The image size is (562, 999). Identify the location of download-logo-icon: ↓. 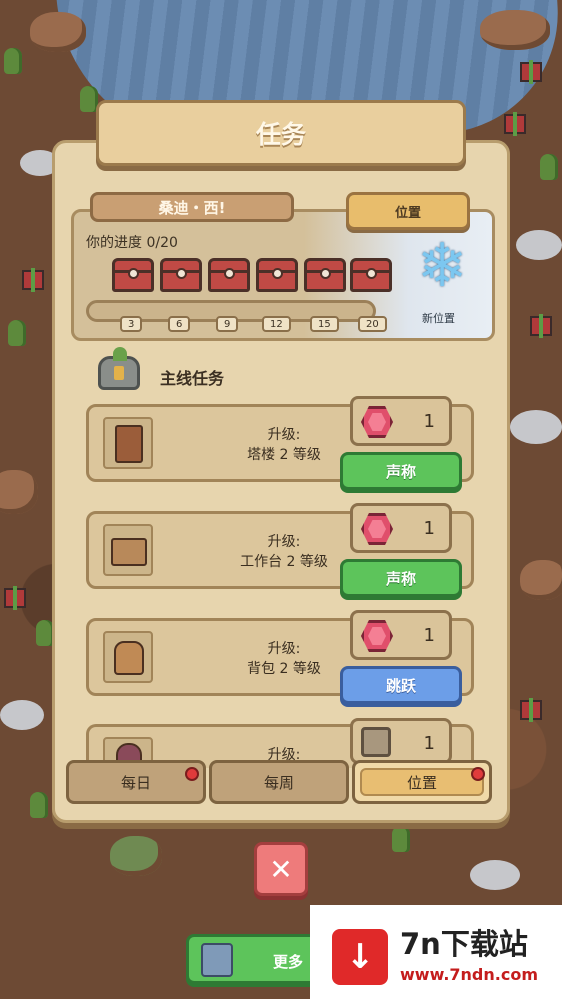
(360, 957).